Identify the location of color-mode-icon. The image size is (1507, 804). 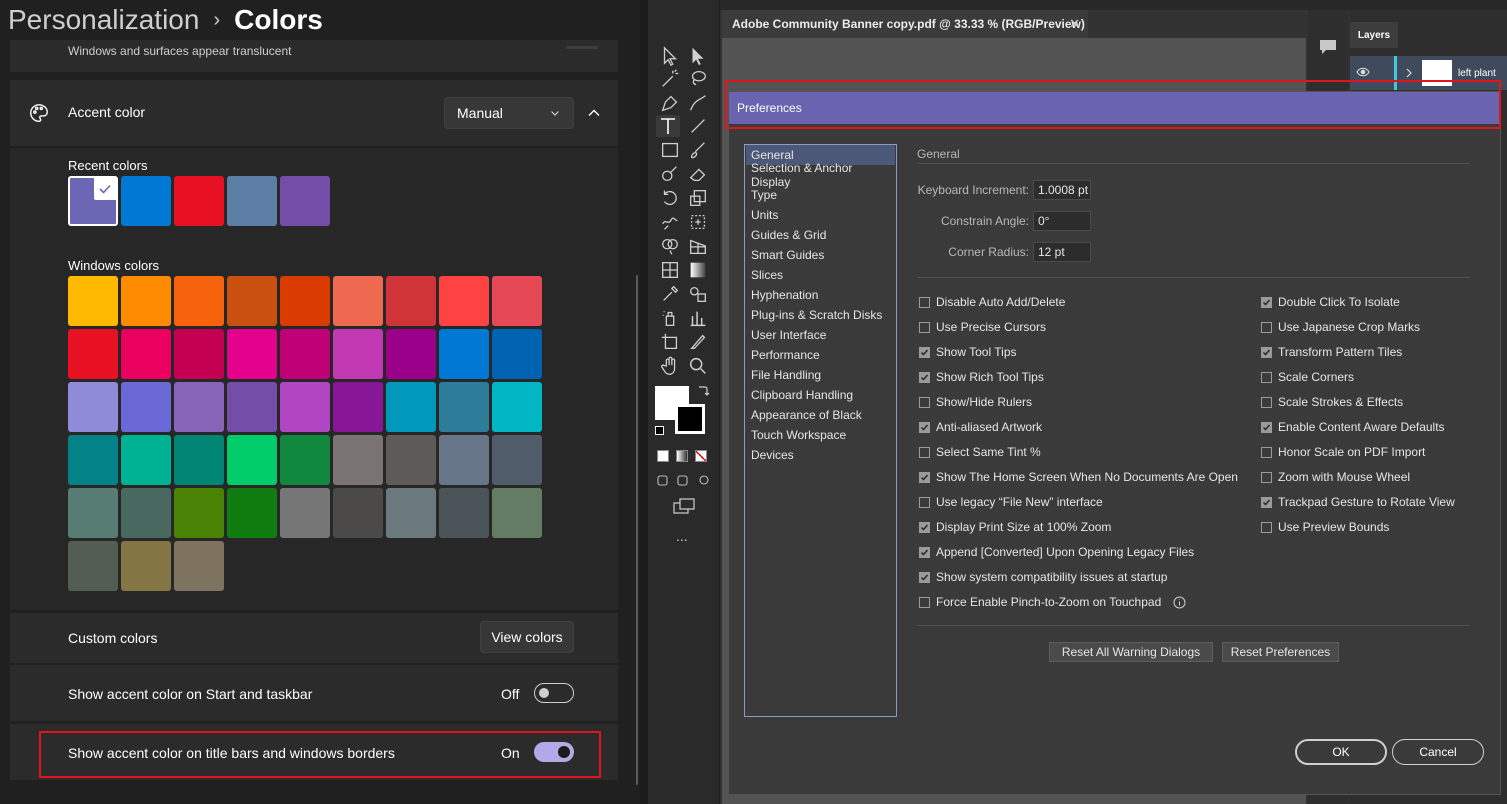
(663, 456).